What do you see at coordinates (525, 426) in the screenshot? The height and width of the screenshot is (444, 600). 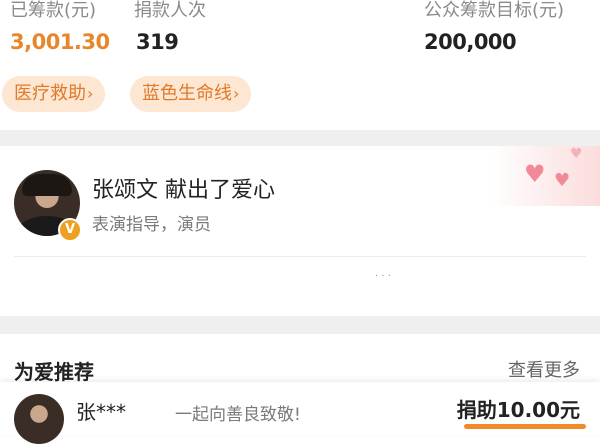 I see `amount-underline` at bounding box center [525, 426].